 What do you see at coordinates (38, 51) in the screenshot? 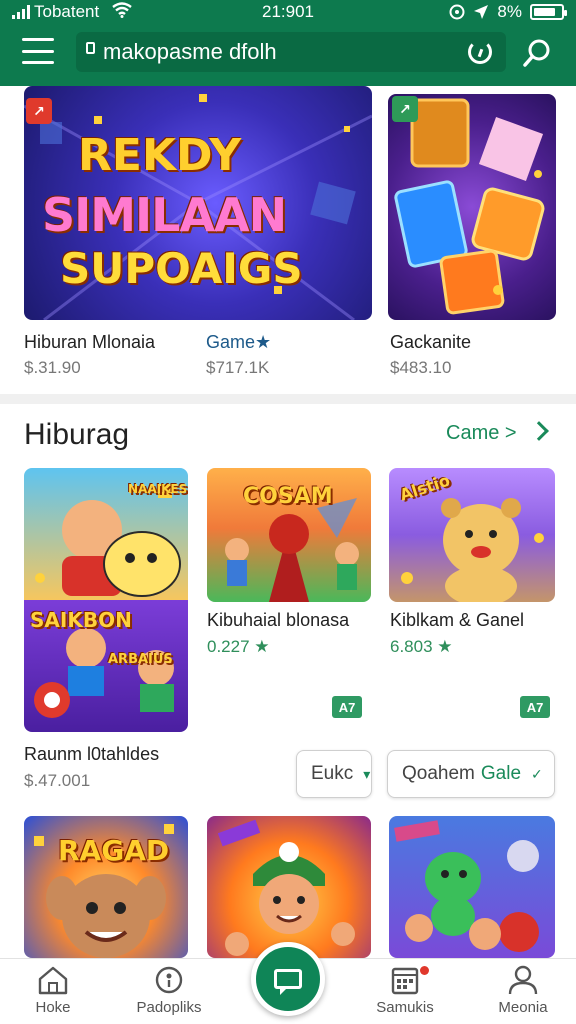
I see `menu-button` at bounding box center [38, 51].